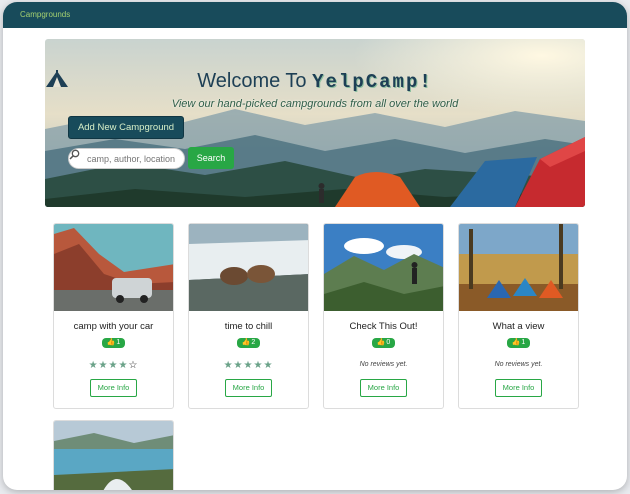 This screenshot has height=494, width=630. What do you see at coordinates (74, 154) in the screenshot?
I see `search-icon` at bounding box center [74, 154].